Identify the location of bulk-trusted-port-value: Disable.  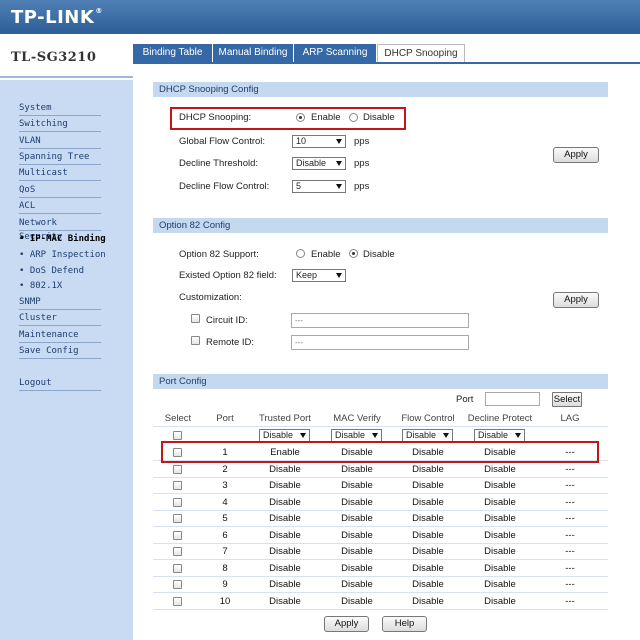
(278, 435).